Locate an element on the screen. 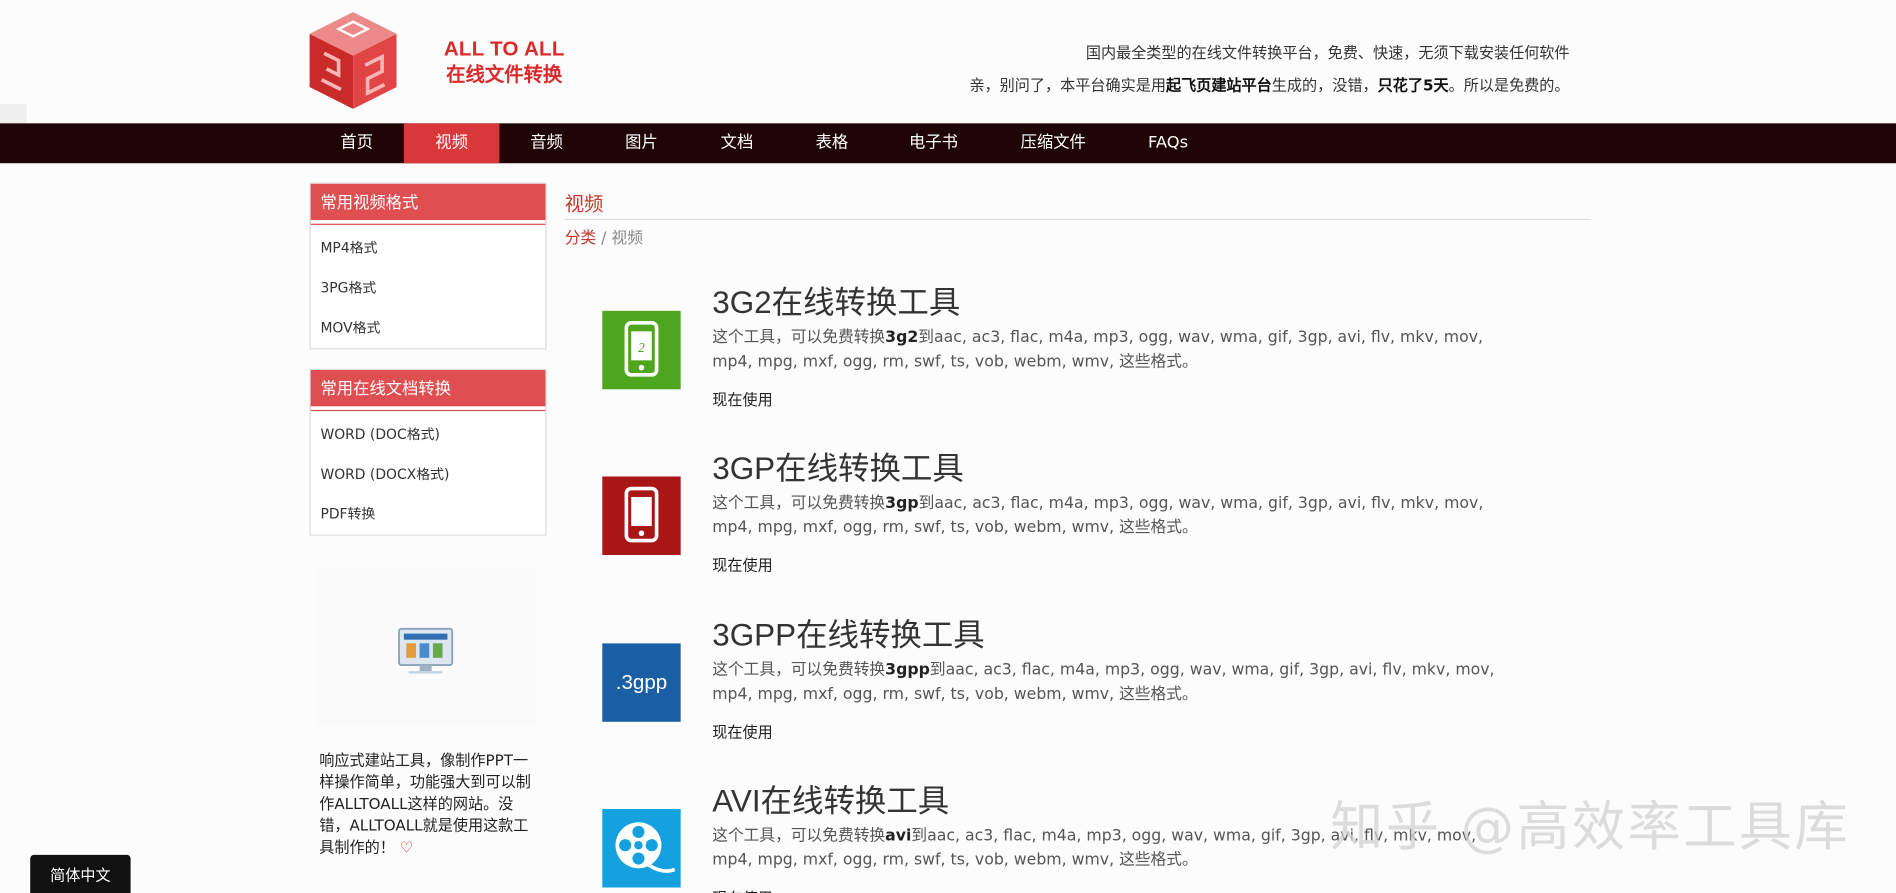 This screenshot has height=893, width=1896. nav-item-ebook: 电子书 is located at coordinates (933, 143).